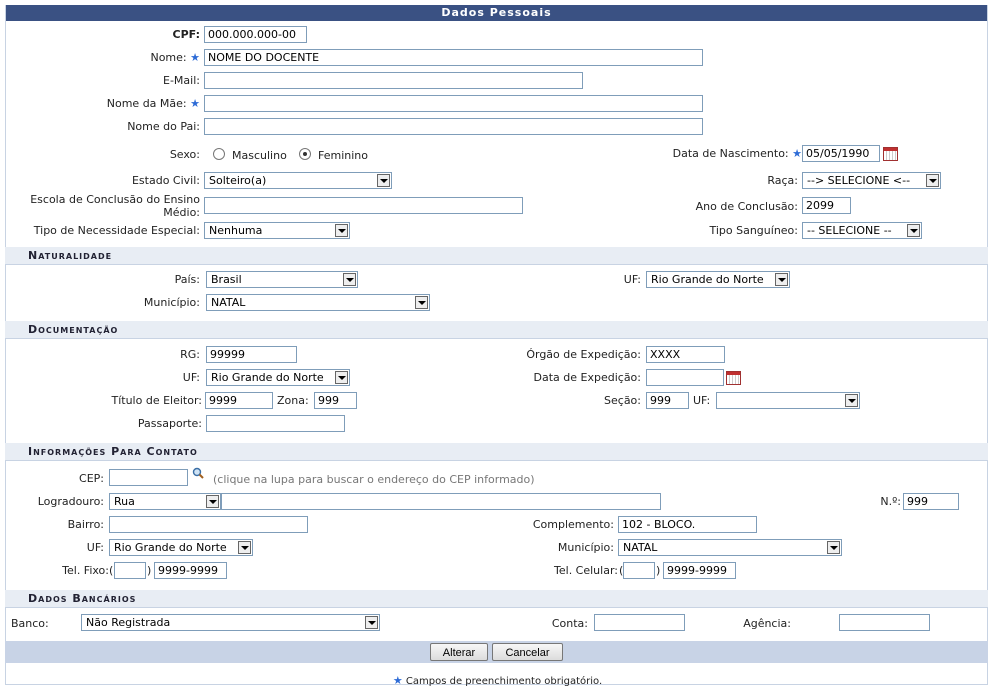 Image resolution: width=995 pixels, height=693 pixels. Describe the element at coordinates (746, 206) in the screenshot. I see `ano-conclusao-label: Ano de Conclusão:` at that location.